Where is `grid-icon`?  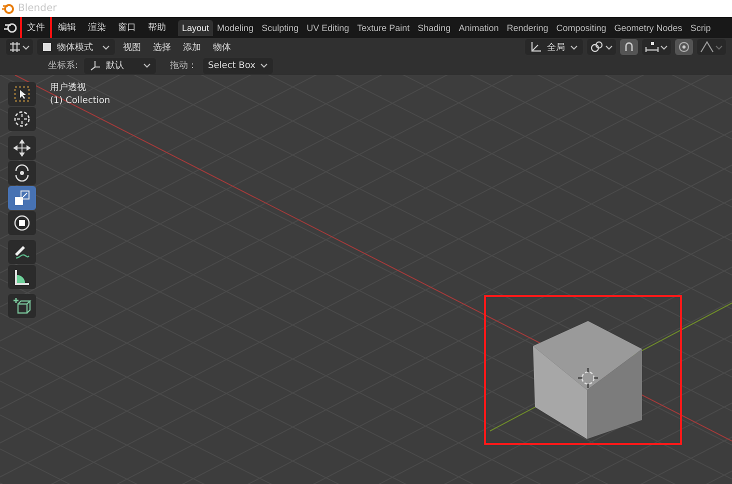 grid-icon is located at coordinates (15, 47).